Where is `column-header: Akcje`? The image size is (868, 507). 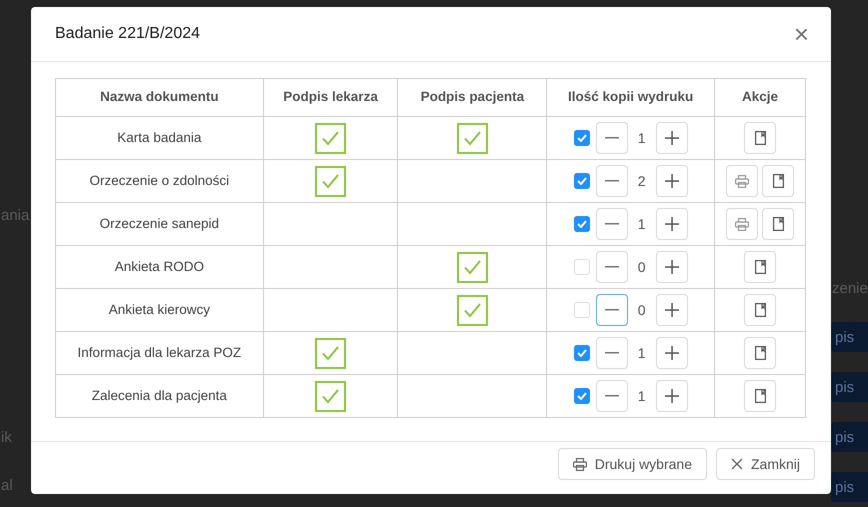
column-header: Akcje is located at coordinates (760, 97).